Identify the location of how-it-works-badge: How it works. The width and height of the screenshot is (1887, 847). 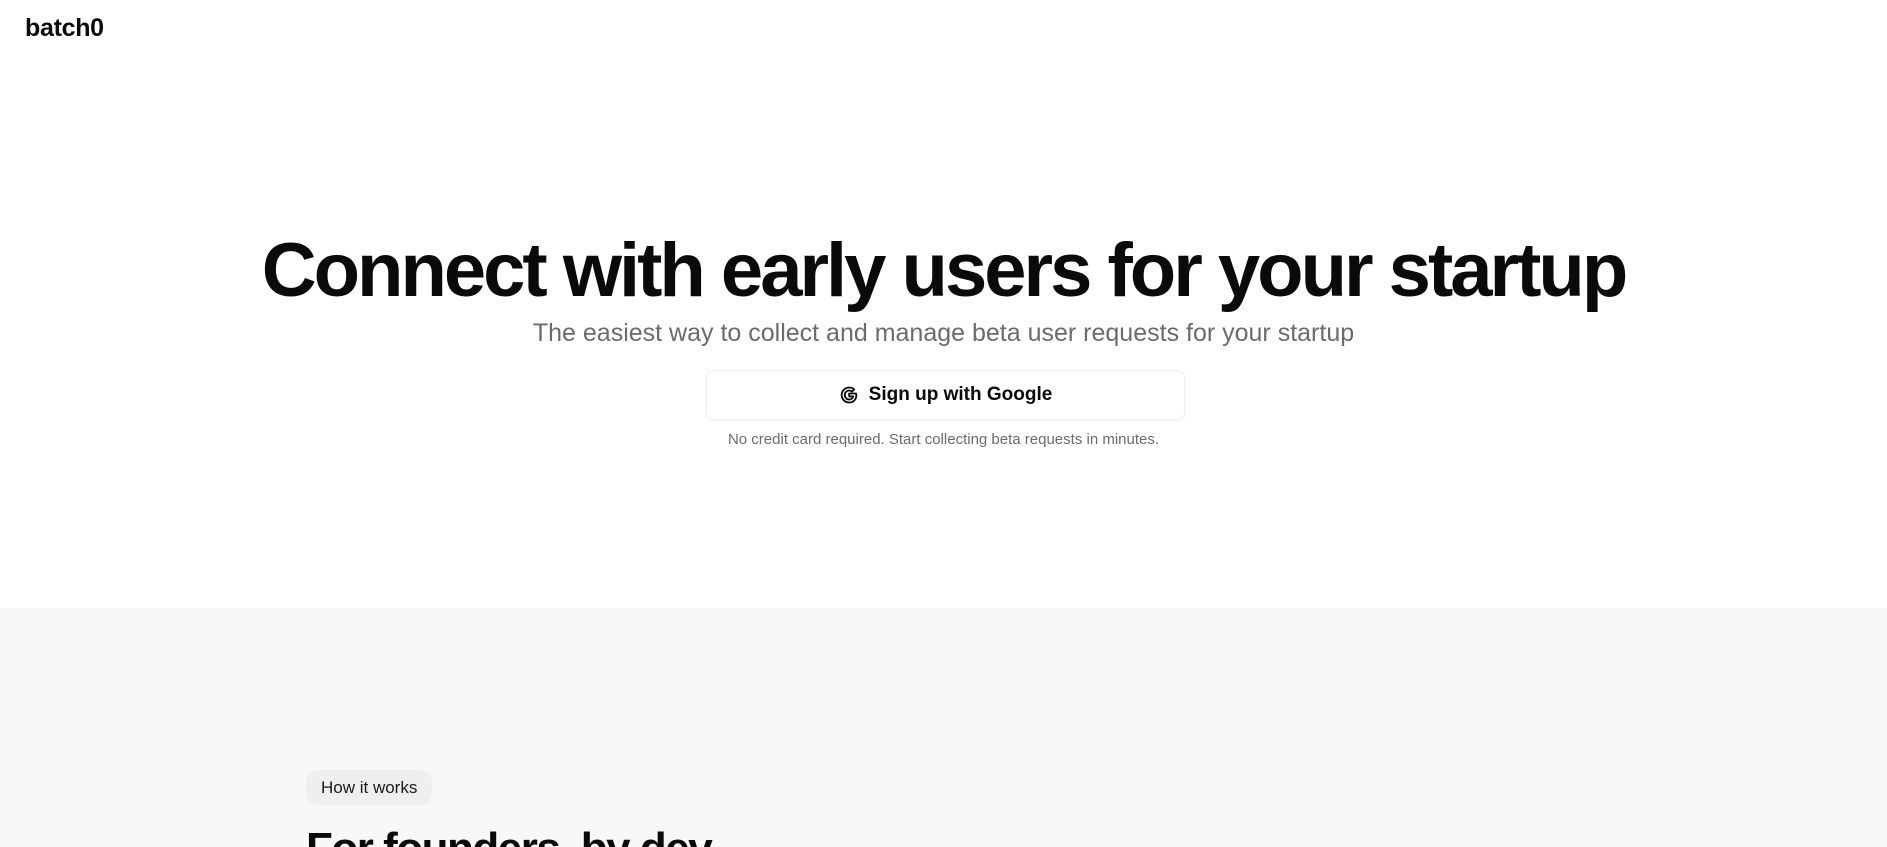
(369, 787).